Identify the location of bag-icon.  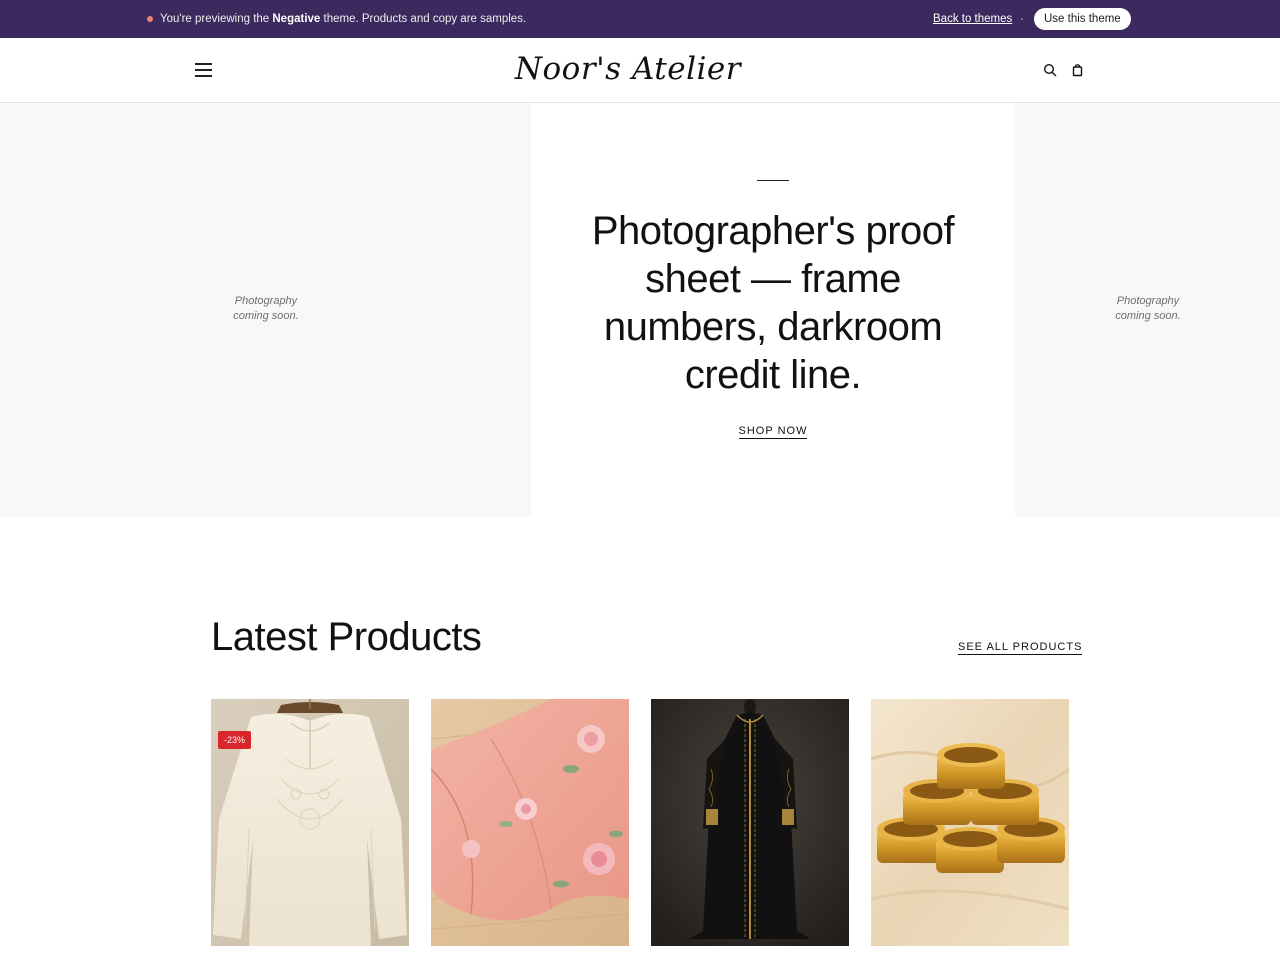
(1077, 70).